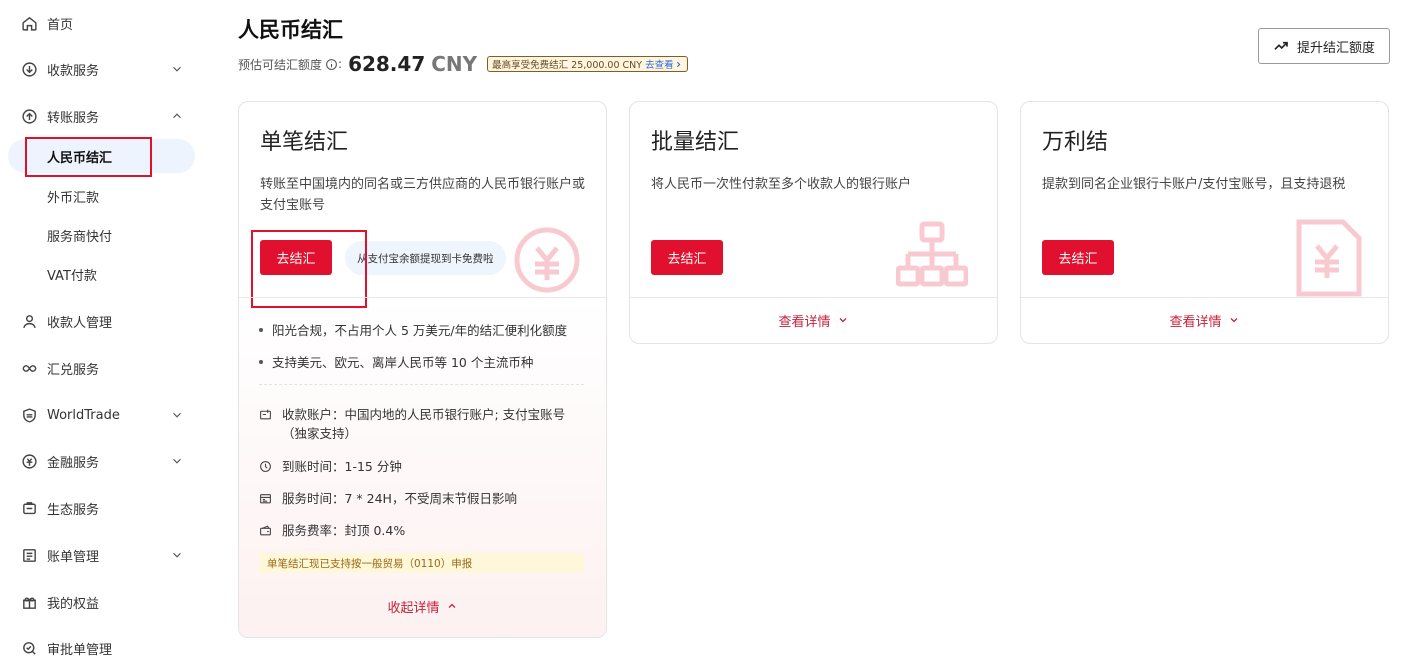 The height and width of the screenshot is (668, 1425). Describe the element at coordinates (29, 461) in the screenshot. I see `finance-icon` at that location.